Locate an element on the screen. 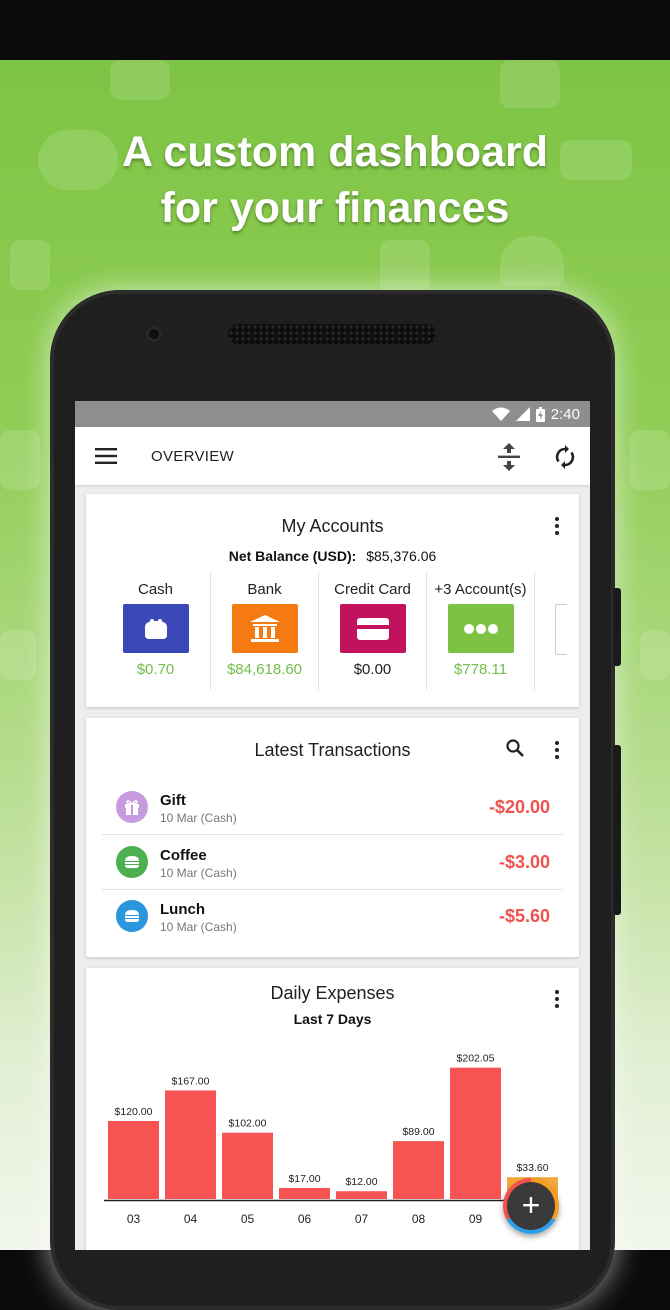 The width and height of the screenshot is (670, 1310). chart-value-label: $89.00 is located at coordinates (418, 1132).